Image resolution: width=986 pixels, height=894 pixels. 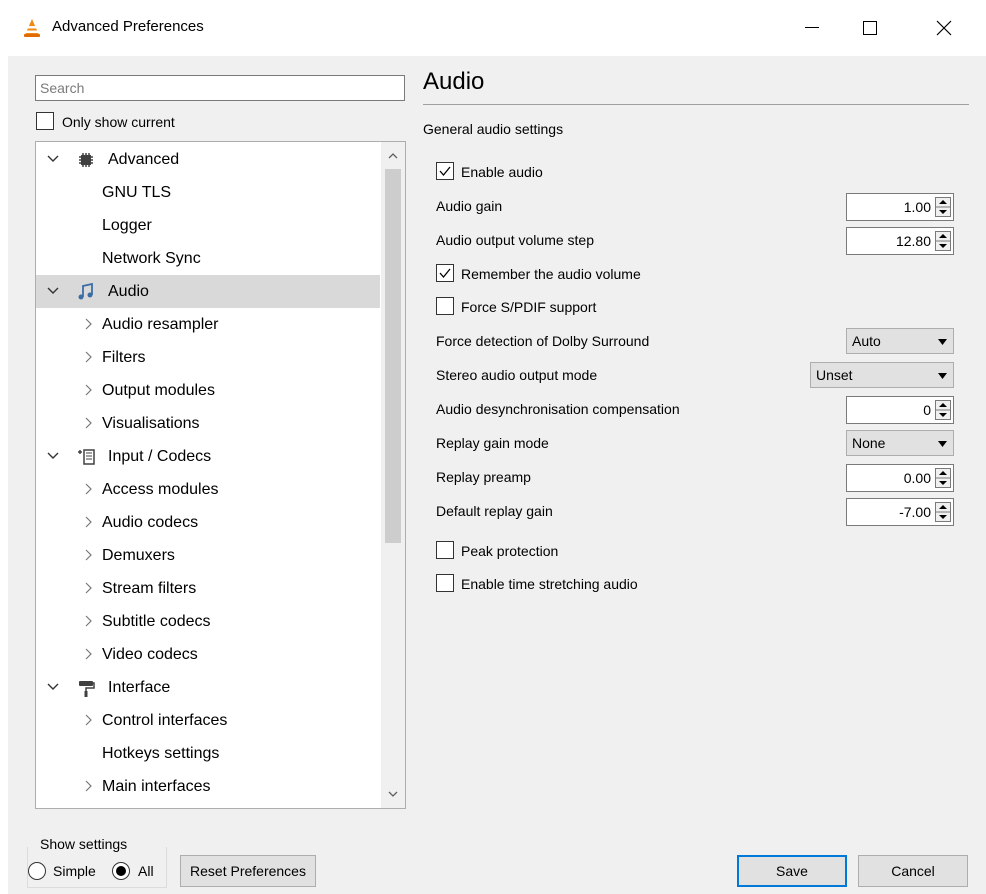 I want to click on stereo-mode-select: Unset, so click(x=882, y=375).